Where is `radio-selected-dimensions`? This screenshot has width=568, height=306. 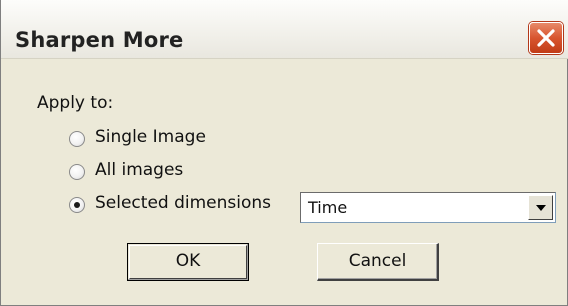 radio-selected-dimensions is located at coordinates (77, 205).